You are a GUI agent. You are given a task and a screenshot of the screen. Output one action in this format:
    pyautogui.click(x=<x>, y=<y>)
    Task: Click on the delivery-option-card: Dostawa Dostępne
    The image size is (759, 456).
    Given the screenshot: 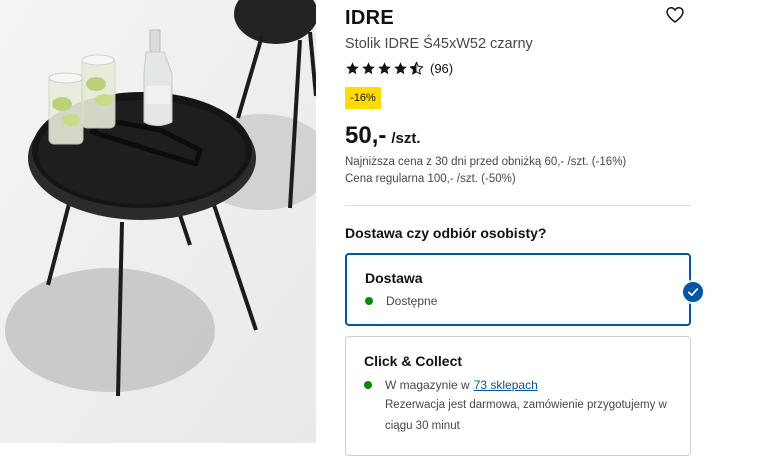 What is the action you would take?
    pyautogui.click(x=518, y=289)
    